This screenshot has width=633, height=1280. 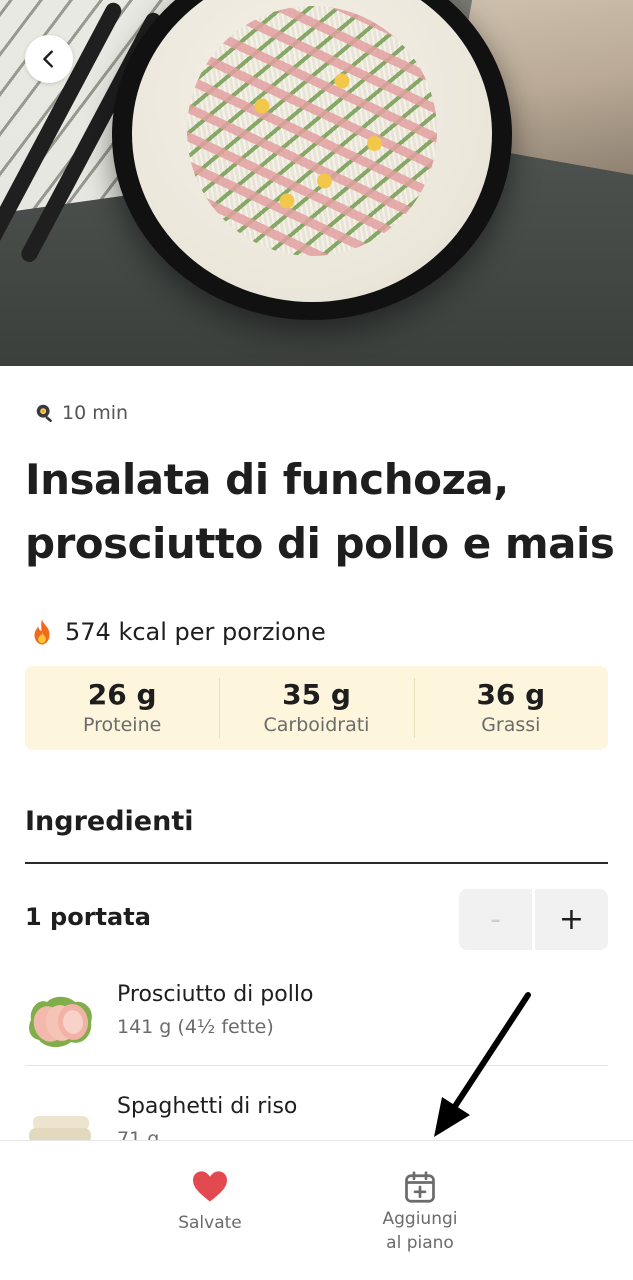 I want to click on macro-value: 26 g, so click(x=122, y=694).